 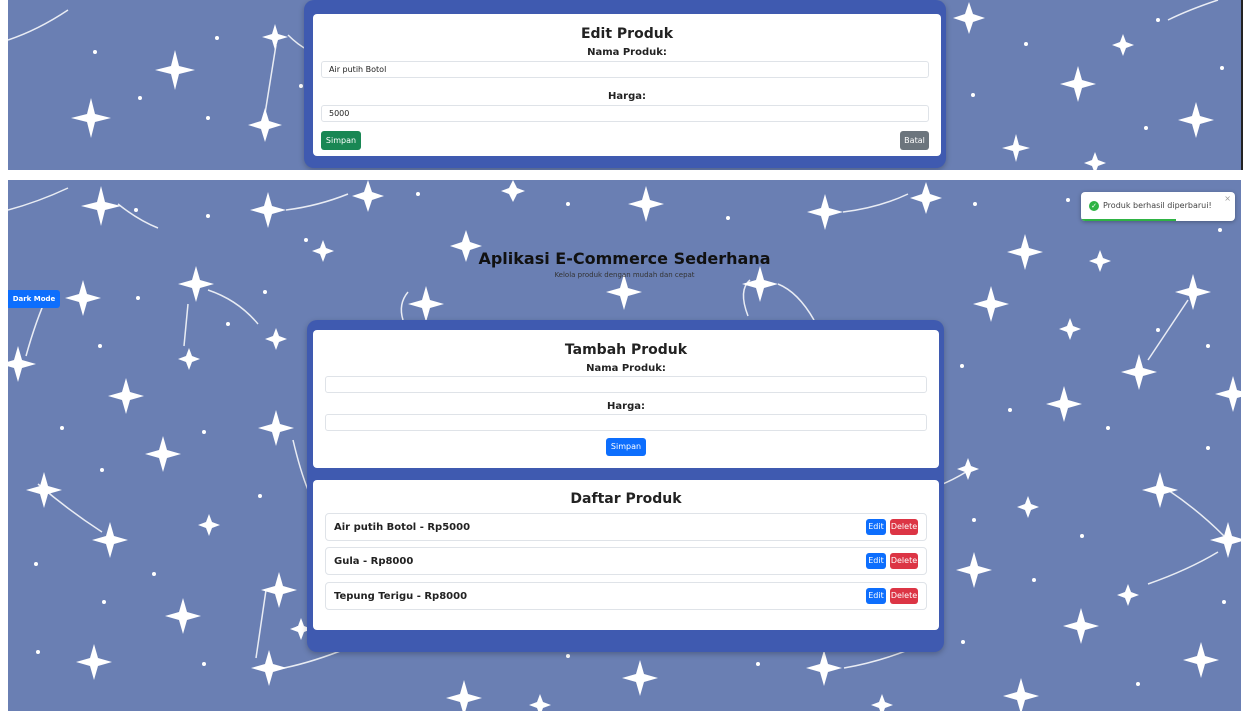 What do you see at coordinates (625, 69) in the screenshot?
I see `edit-name-input: Air putih Botol` at bounding box center [625, 69].